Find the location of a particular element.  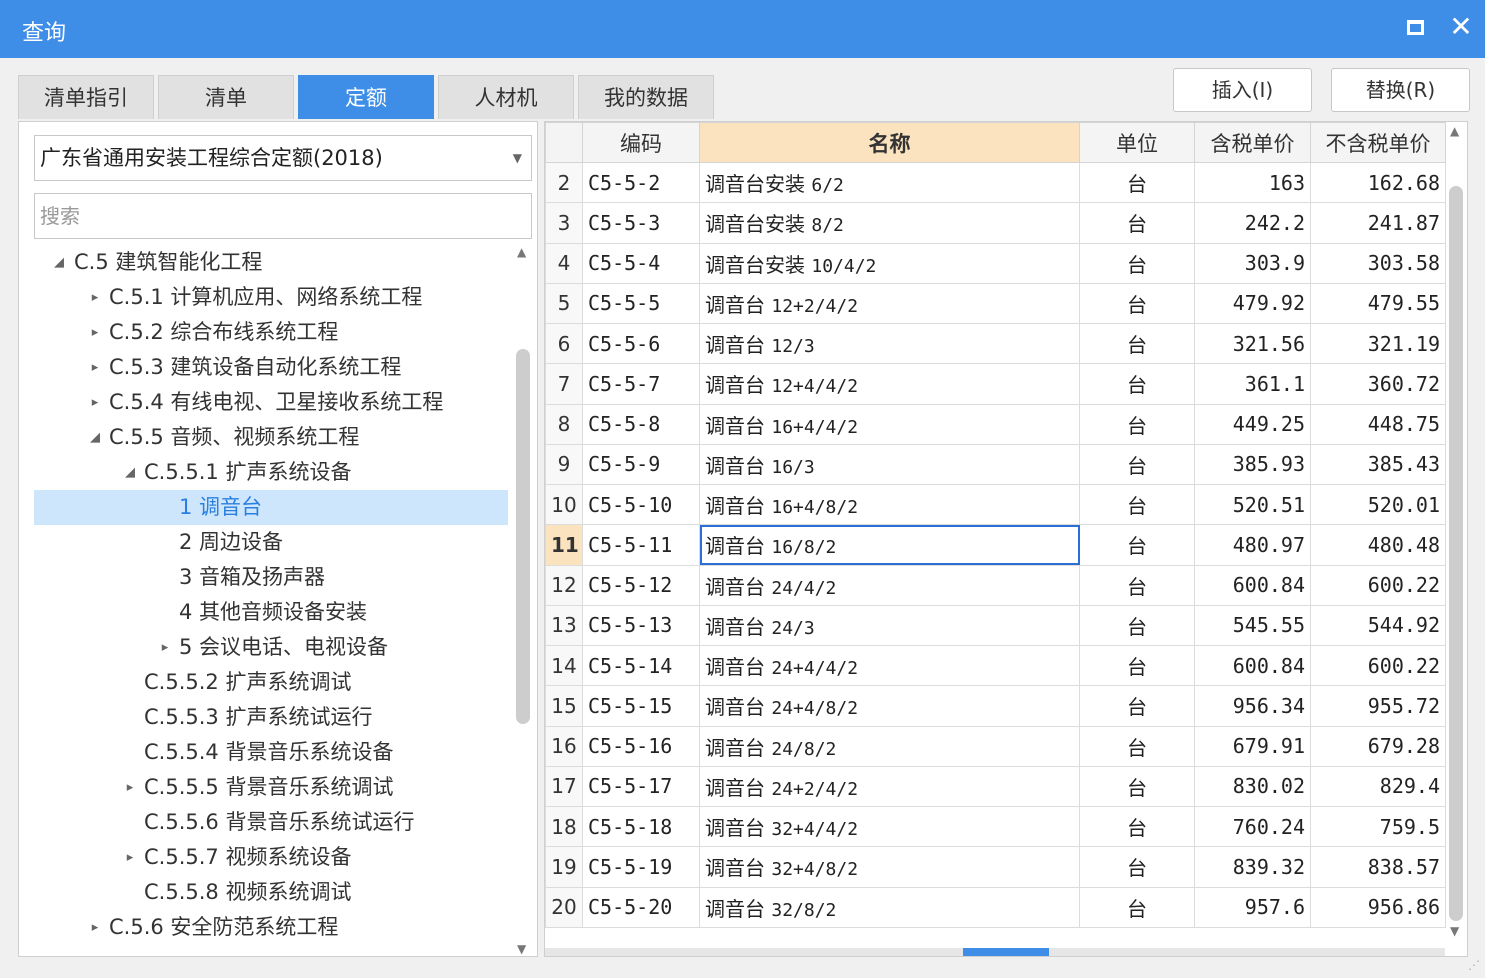

table-row: 7 C5-5-7 调音台 12+4/4/2 台 361.1 360.72 is located at coordinates (995, 384).